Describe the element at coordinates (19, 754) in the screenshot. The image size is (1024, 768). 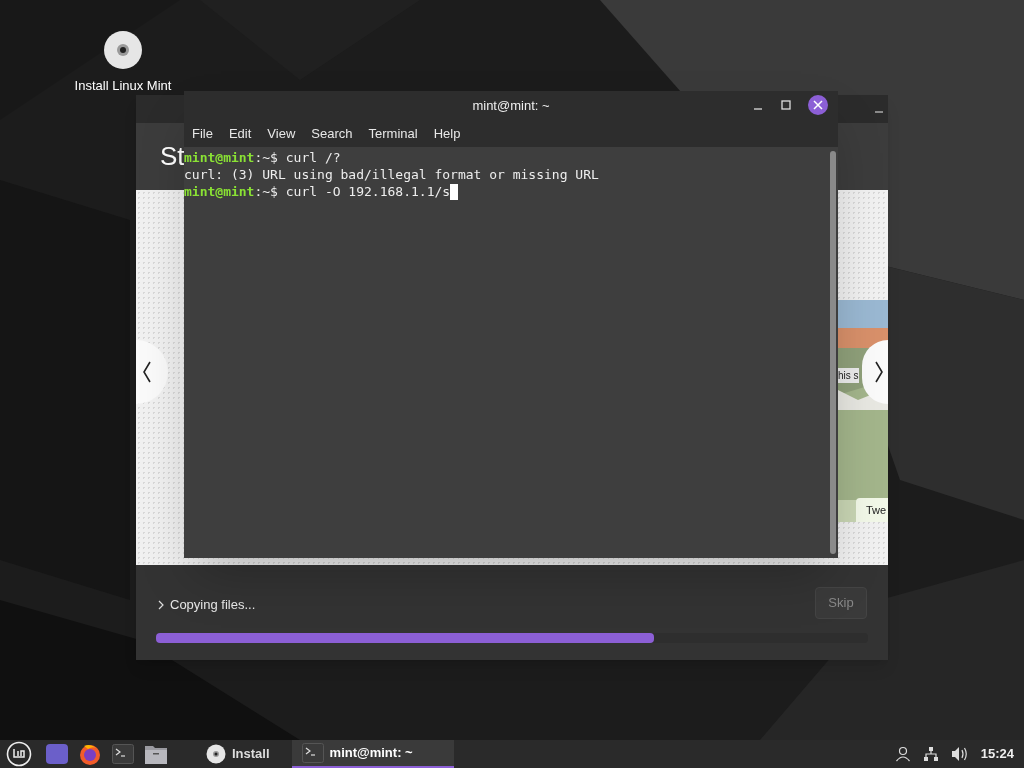
I see `menu-icon` at that location.